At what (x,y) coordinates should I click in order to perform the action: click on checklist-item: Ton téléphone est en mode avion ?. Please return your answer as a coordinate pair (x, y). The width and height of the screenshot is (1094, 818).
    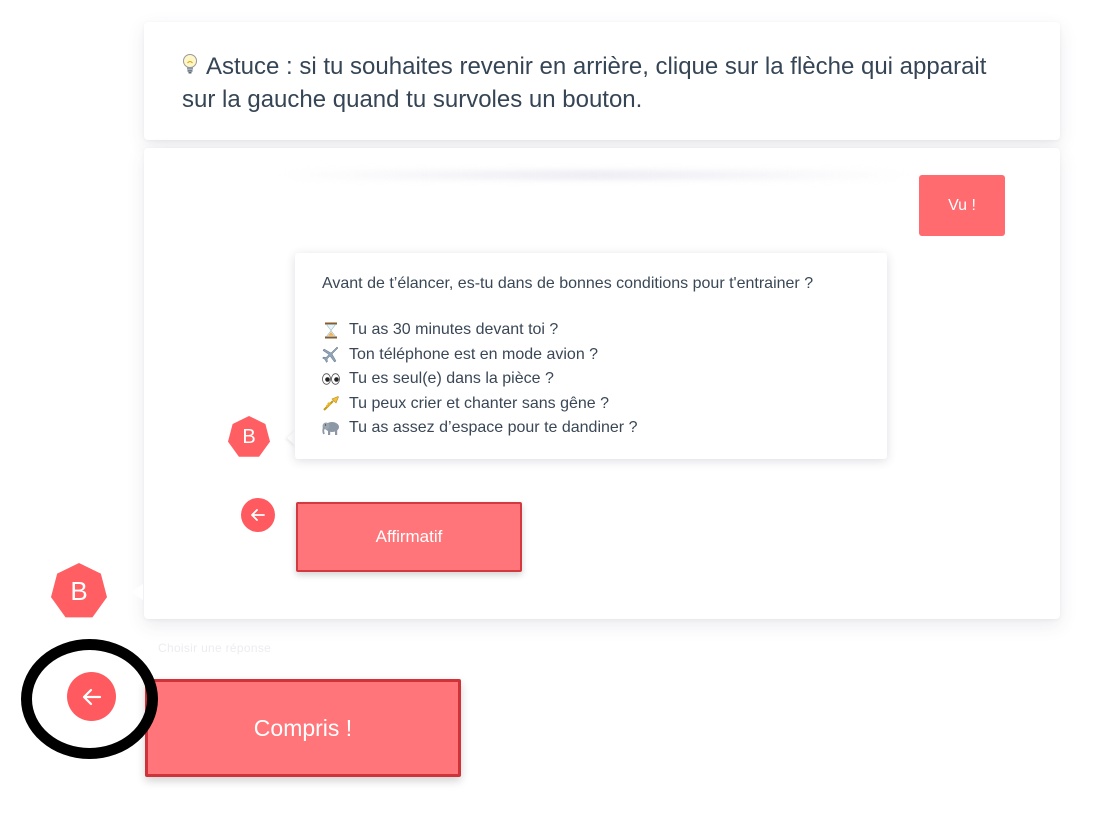
    Looking at the image, I should click on (591, 355).